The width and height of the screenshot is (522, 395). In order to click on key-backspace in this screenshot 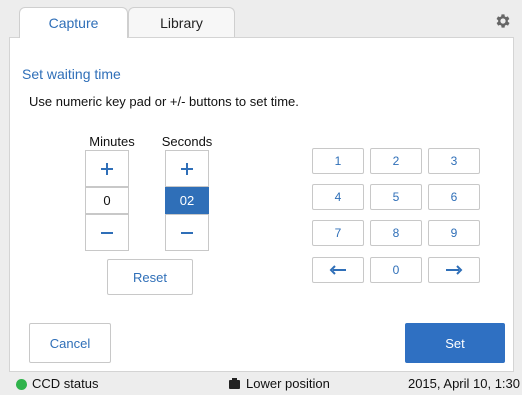, I will do `click(338, 270)`.